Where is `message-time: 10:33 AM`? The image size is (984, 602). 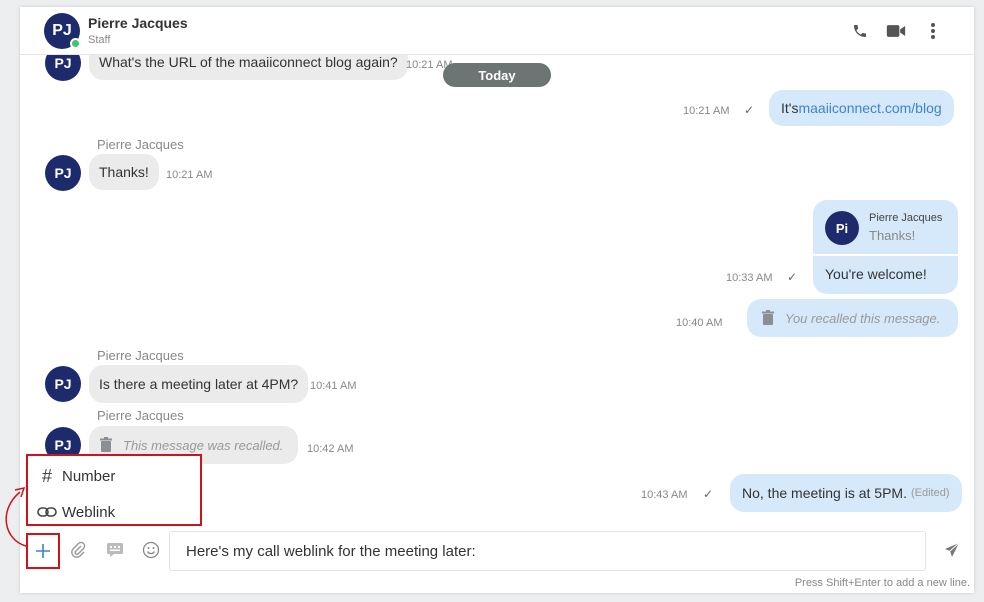
message-time: 10:33 AM is located at coordinates (749, 278).